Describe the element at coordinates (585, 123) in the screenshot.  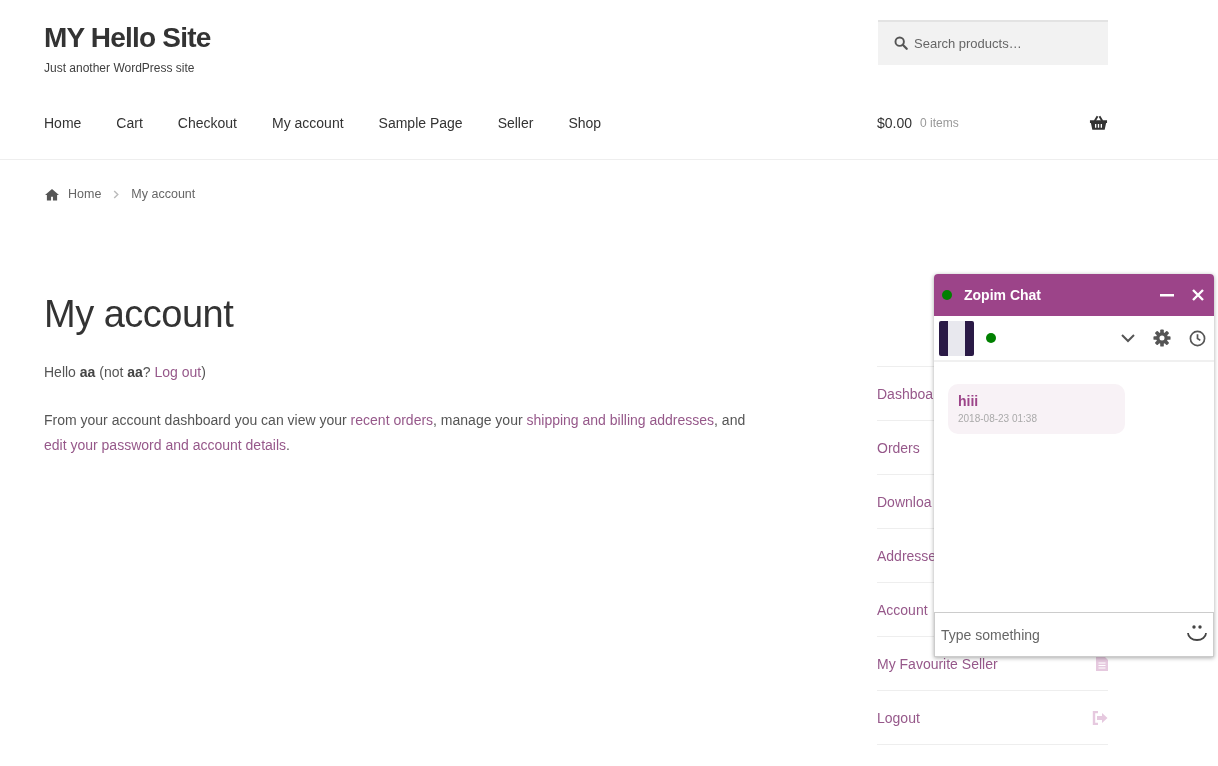
I see `nav-link: Shop` at that location.